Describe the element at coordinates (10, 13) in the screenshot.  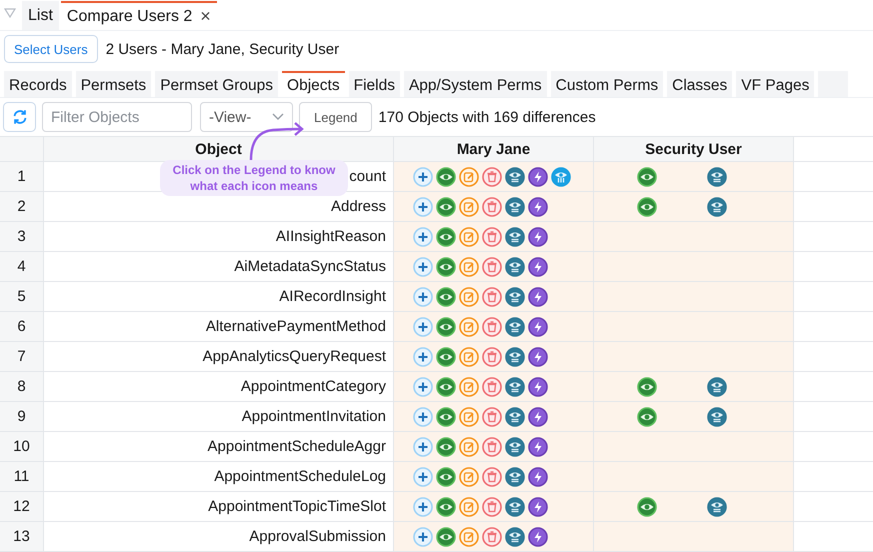
I see `collapse-icon` at that location.